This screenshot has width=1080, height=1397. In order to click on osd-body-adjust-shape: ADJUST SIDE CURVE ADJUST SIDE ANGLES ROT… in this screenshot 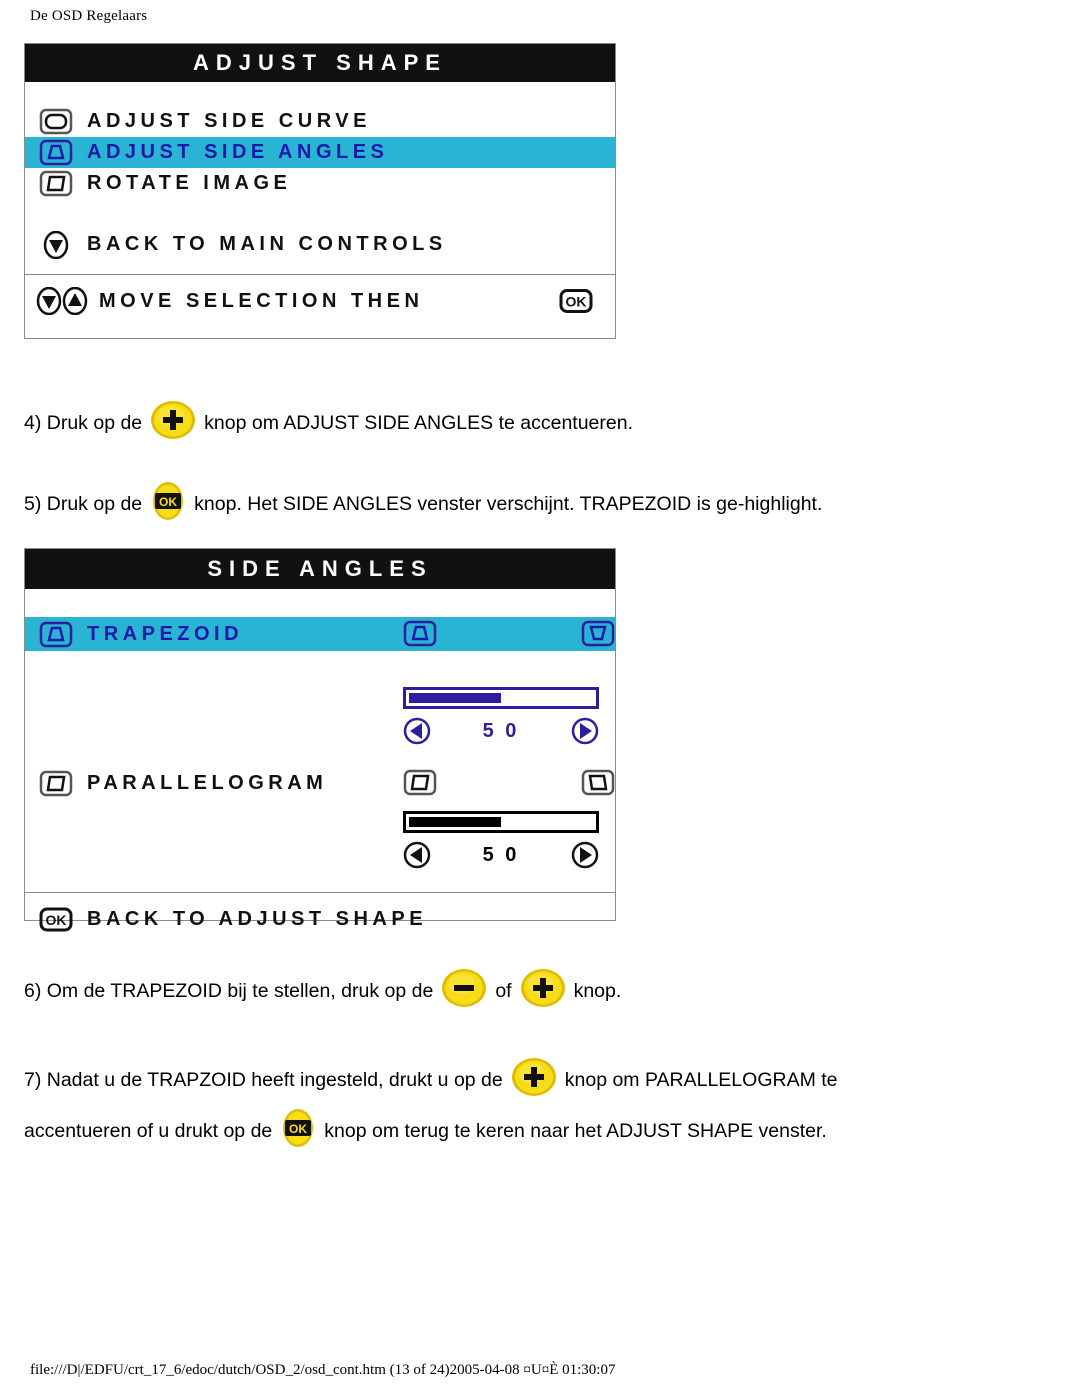, I will do `click(320, 204)`.